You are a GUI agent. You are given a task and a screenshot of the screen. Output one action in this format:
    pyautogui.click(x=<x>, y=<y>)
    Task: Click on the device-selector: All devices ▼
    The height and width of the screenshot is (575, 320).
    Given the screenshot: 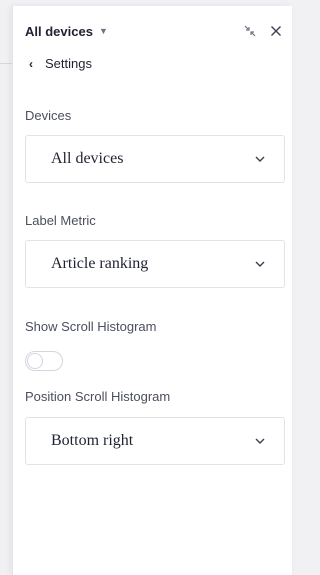 What is the action you would take?
    pyautogui.click(x=66, y=31)
    